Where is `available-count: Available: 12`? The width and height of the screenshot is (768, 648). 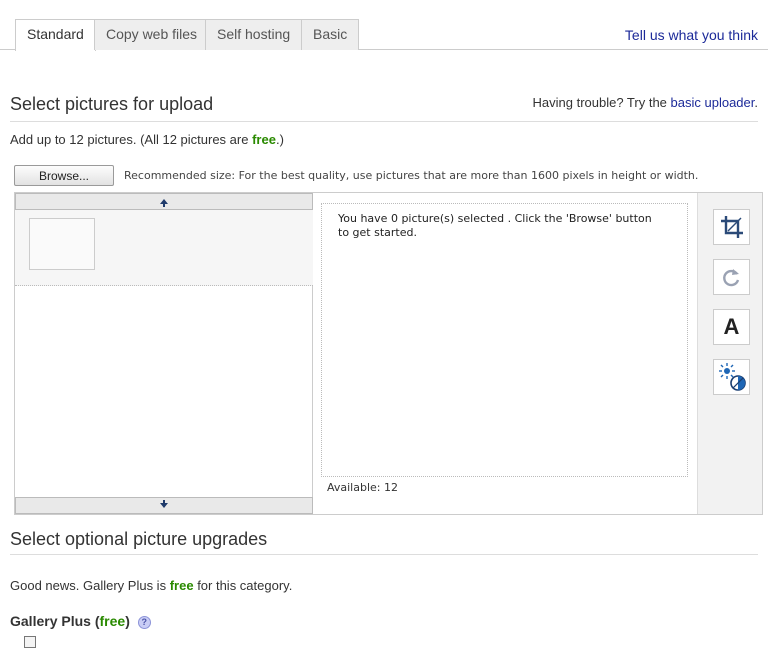 available-count: Available: 12 is located at coordinates (362, 487).